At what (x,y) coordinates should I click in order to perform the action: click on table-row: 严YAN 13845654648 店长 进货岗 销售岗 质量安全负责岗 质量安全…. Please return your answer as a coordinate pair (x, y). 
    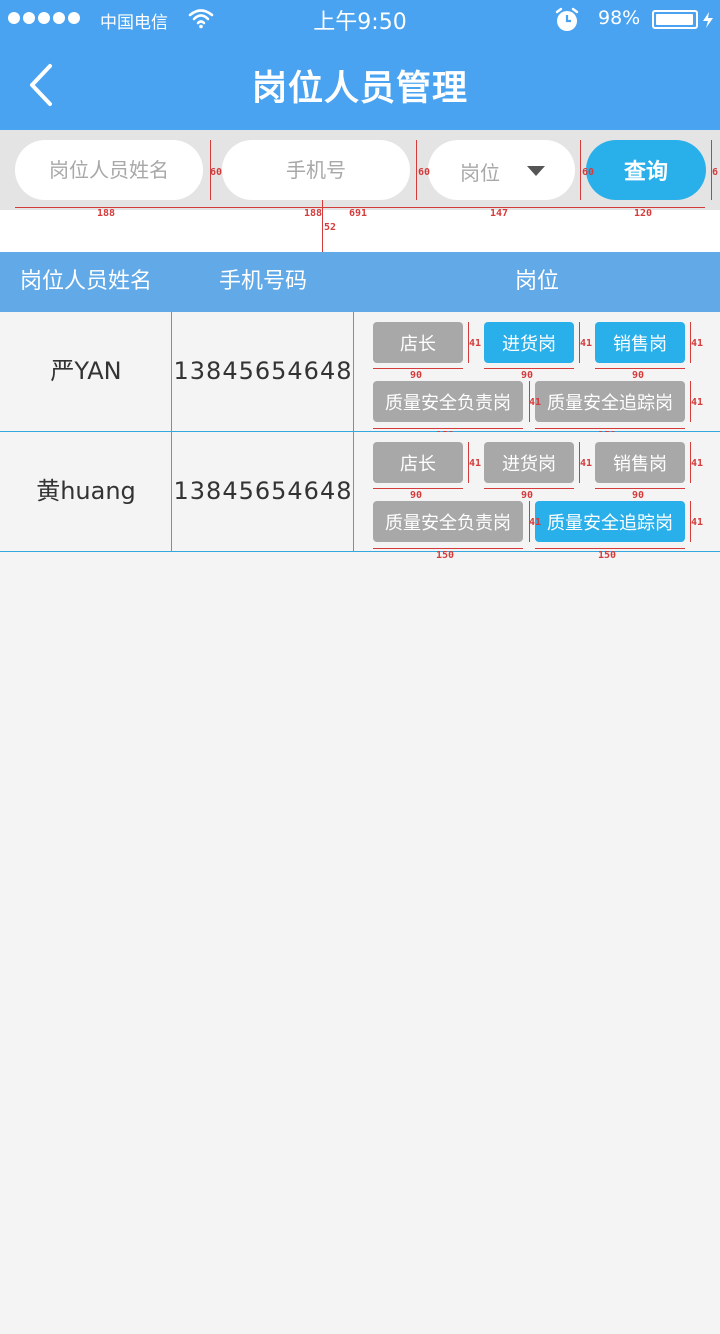
    Looking at the image, I should click on (360, 376).